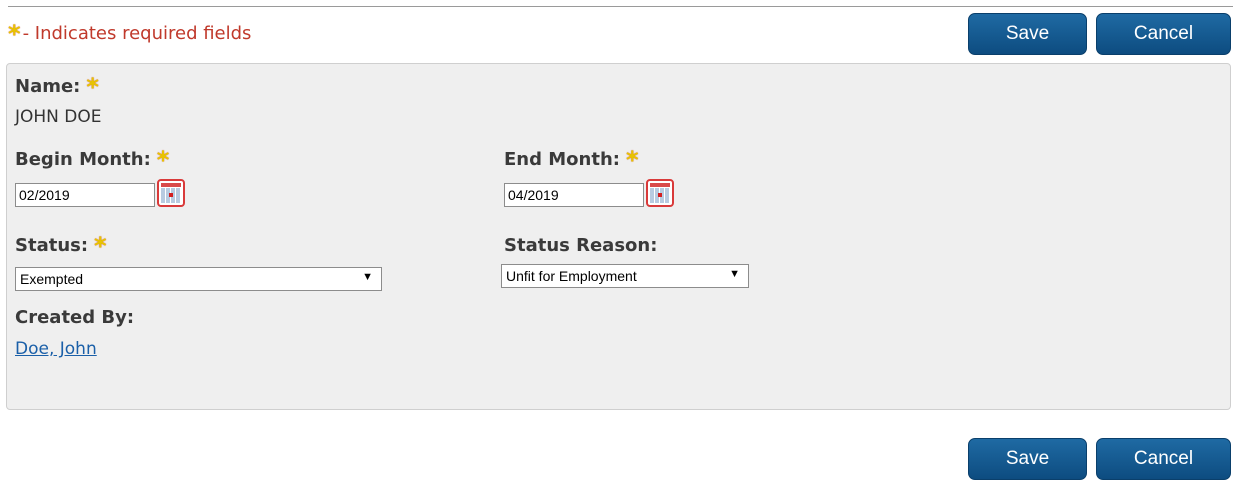 The width and height of the screenshot is (1233, 480). I want to click on status-label: Status: *, so click(61, 245).